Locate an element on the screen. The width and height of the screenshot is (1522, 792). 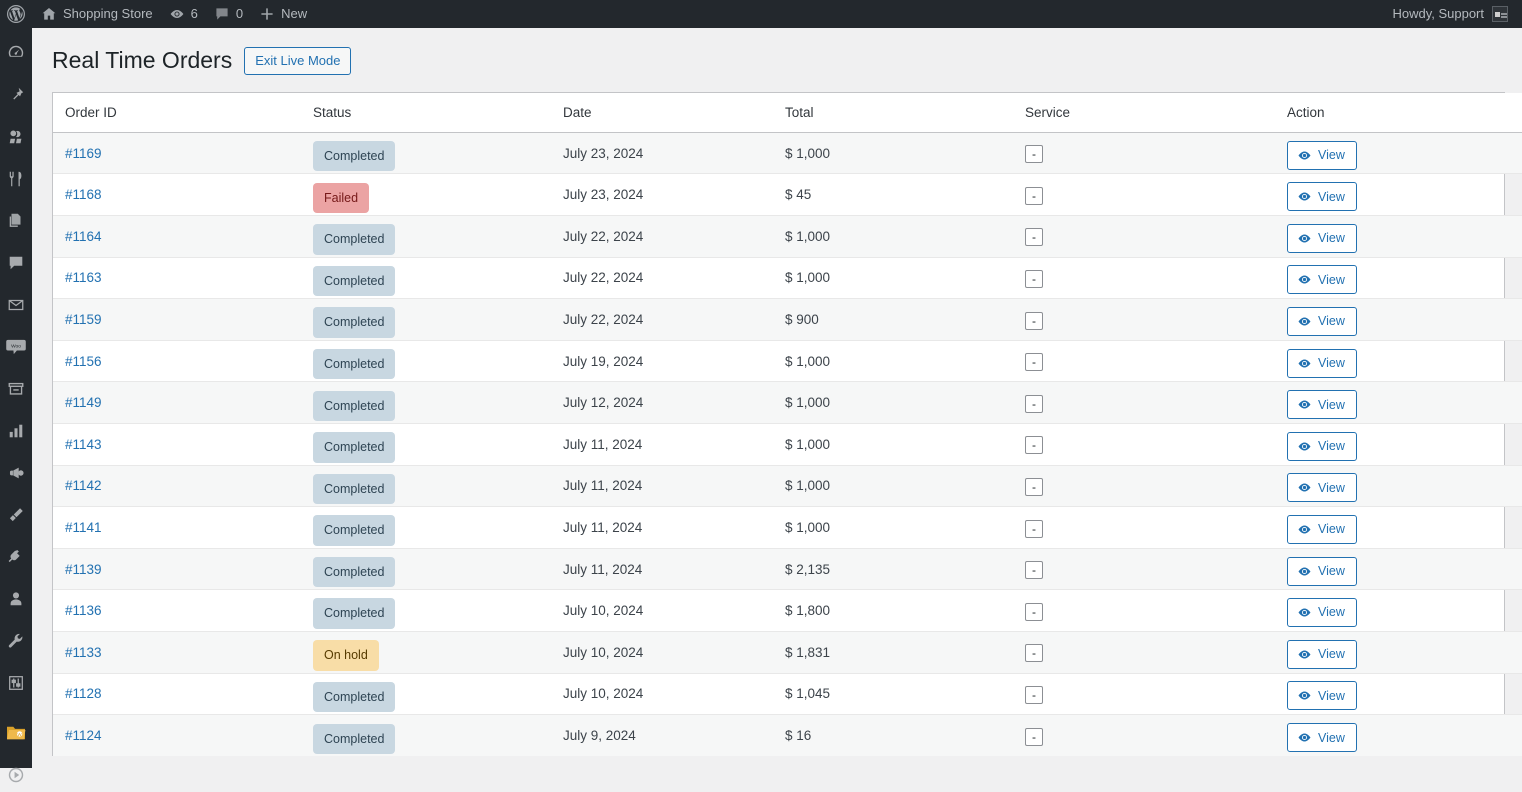
table-row: #1128 Completed July 10, 2024 $ 1,045- View is located at coordinates (787, 694).